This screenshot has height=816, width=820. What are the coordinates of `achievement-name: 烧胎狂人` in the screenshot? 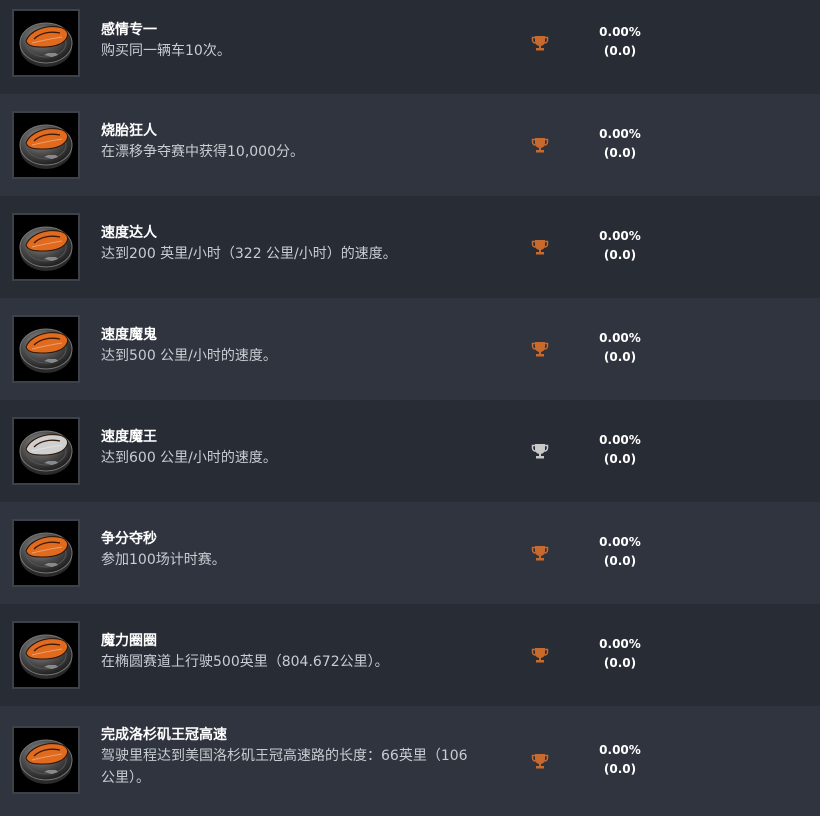 It's located at (129, 131).